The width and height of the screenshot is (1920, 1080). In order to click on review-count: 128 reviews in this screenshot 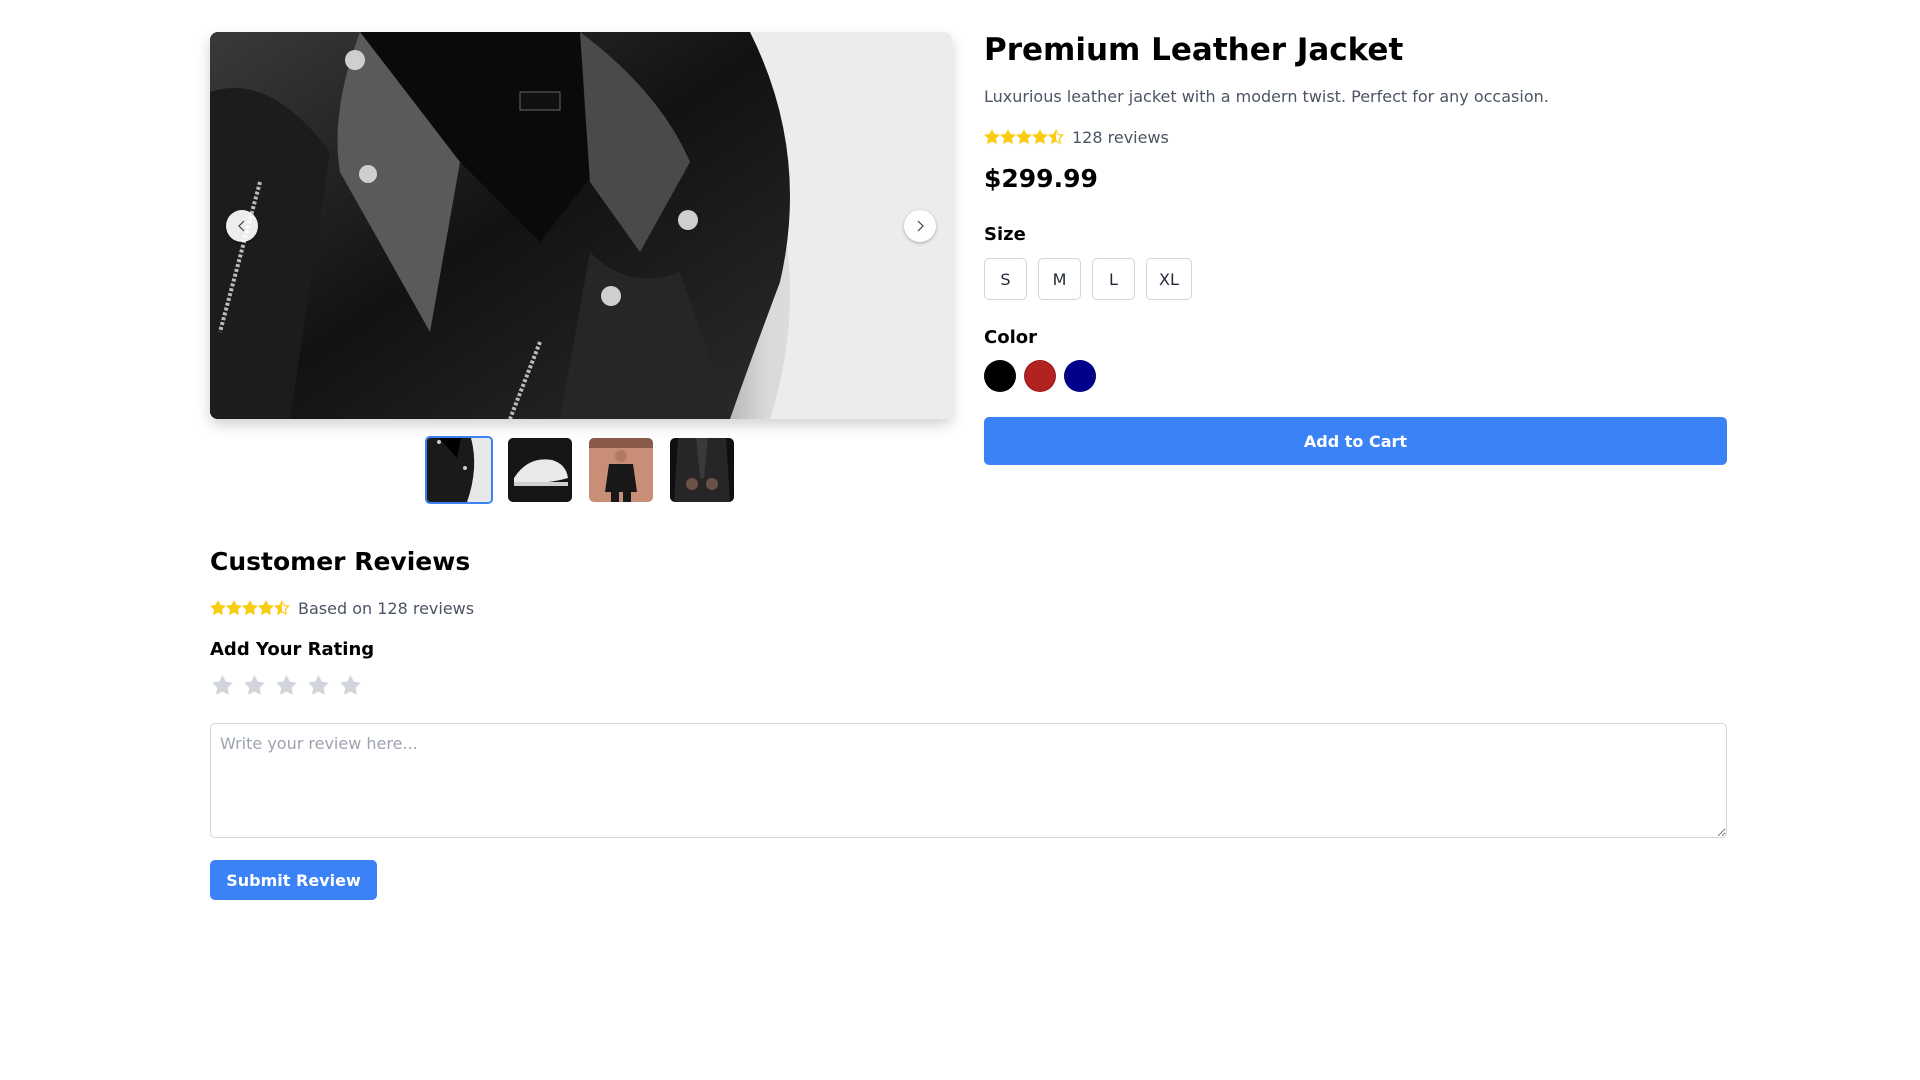, I will do `click(1120, 137)`.